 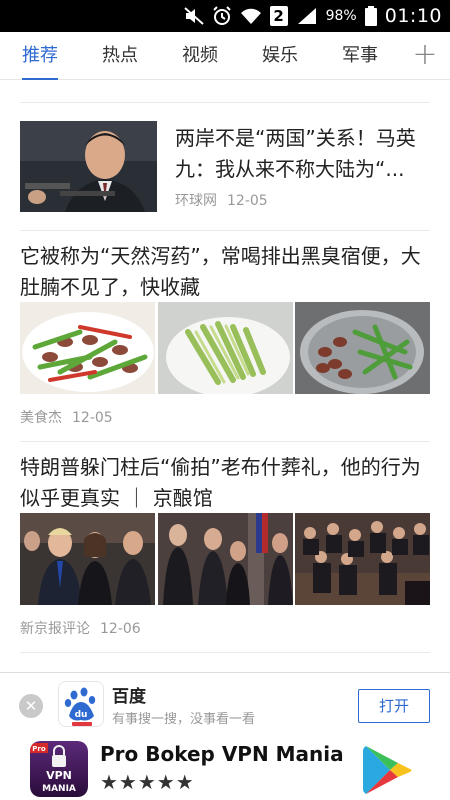 I want to click on vpn-icon-text-bottom: MANIA, so click(x=59, y=789).